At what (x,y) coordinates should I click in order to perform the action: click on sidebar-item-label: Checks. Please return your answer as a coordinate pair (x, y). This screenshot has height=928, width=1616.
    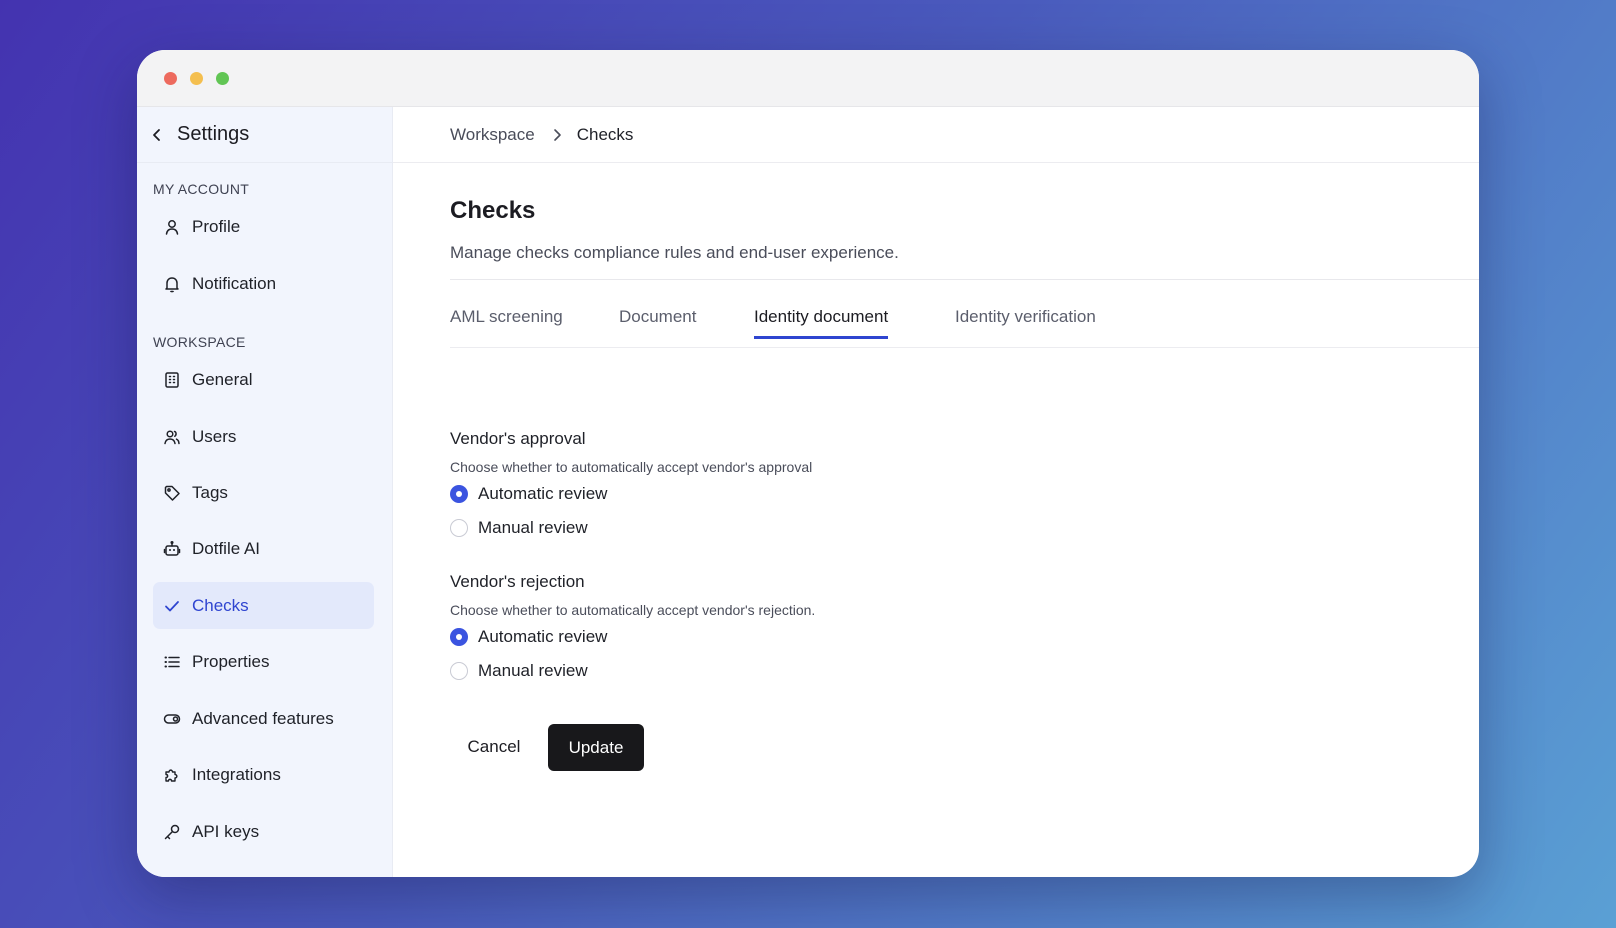
    Looking at the image, I should click on (220, 605).